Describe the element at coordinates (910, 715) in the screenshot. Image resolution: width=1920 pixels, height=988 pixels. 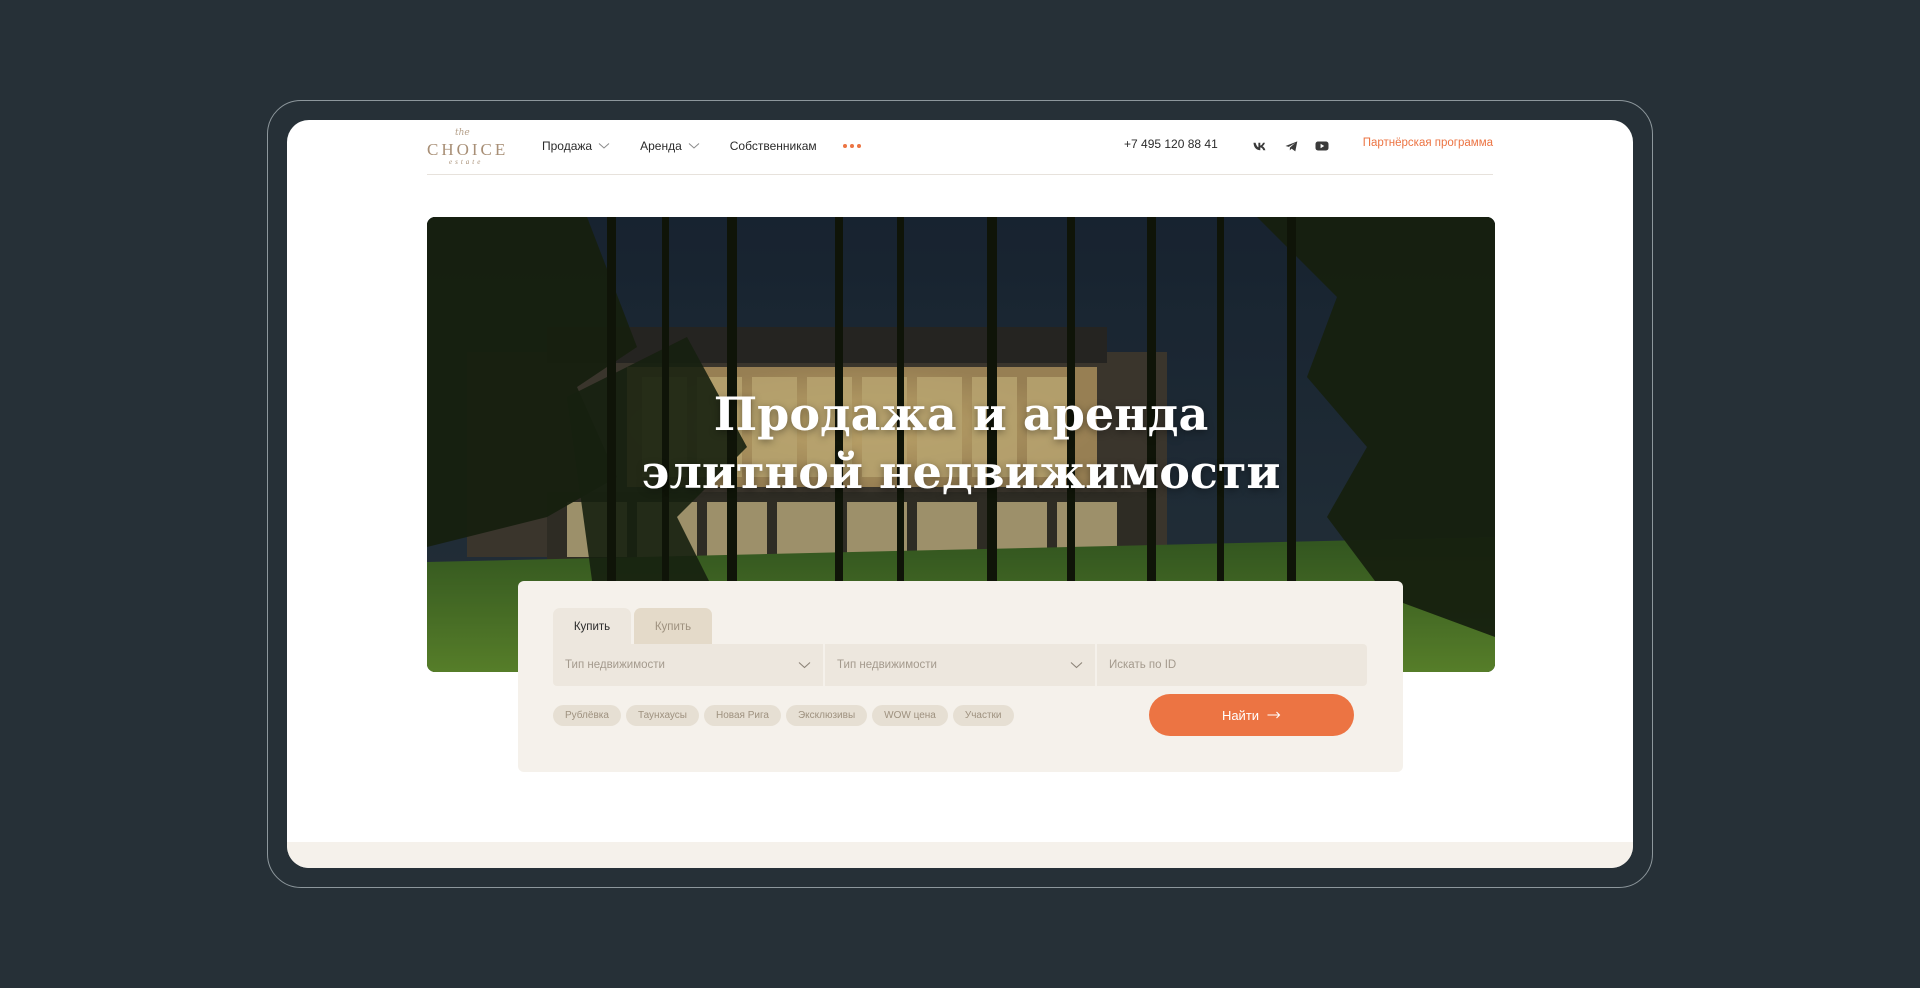
I see `chip-wow-price: WOW цена` at that location.